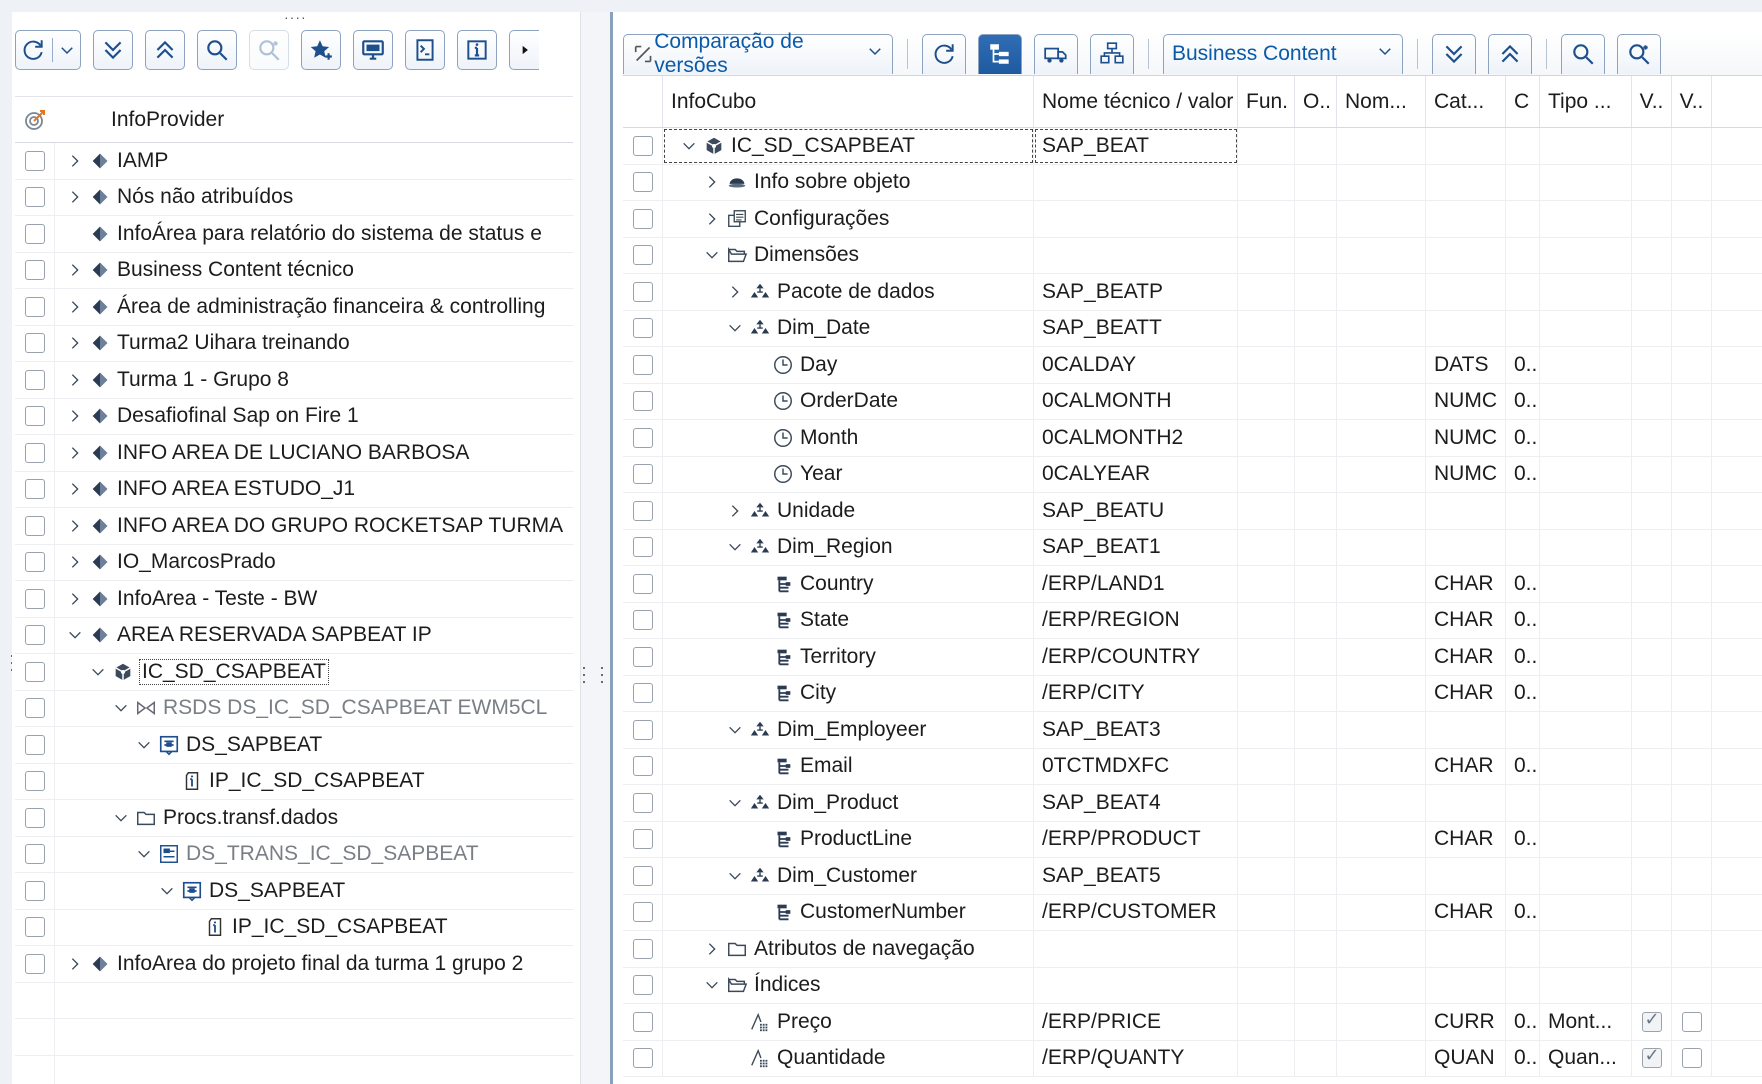 The image size is (1762, 1084). I want to click on refresh-button, so click(944, 53).